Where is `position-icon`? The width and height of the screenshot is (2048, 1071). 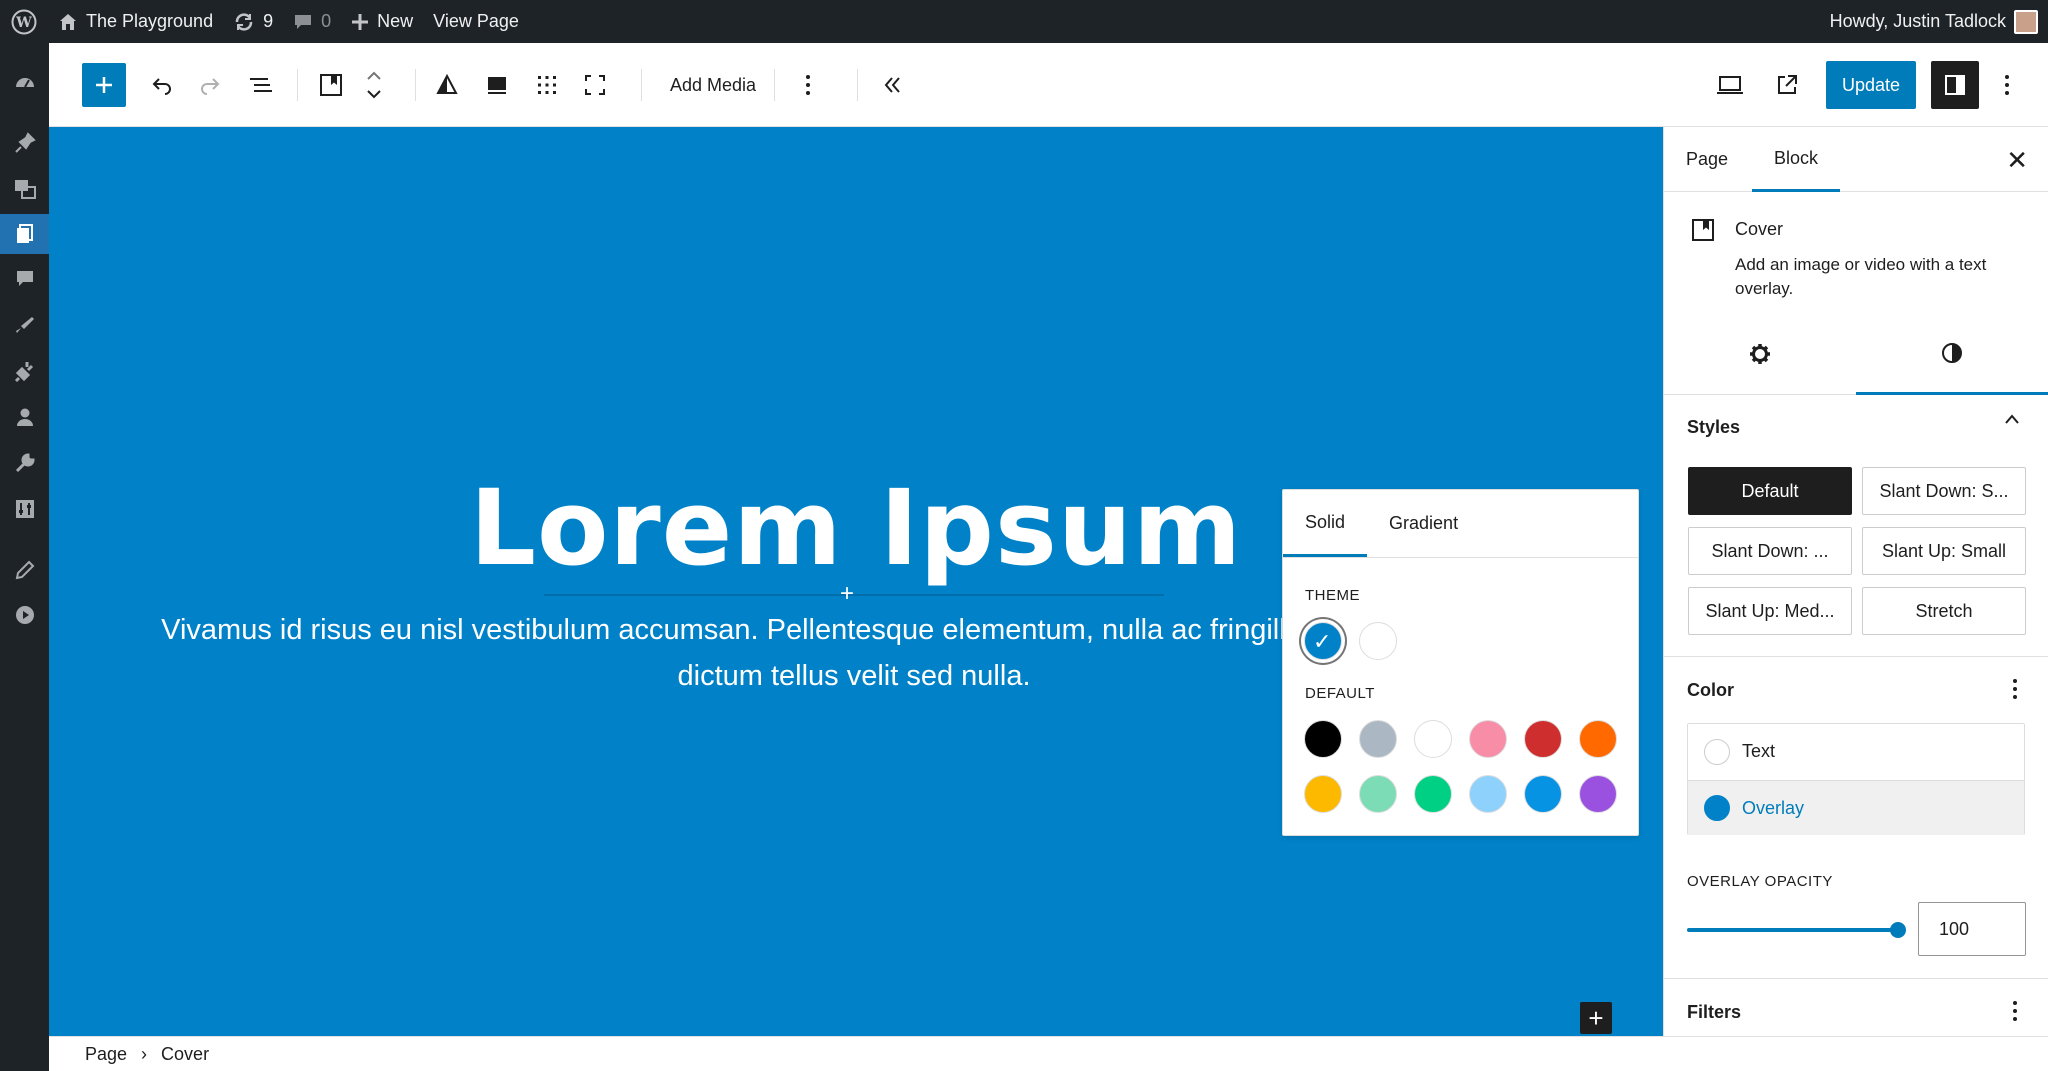 position-icon is located at coordinates (497, 85).